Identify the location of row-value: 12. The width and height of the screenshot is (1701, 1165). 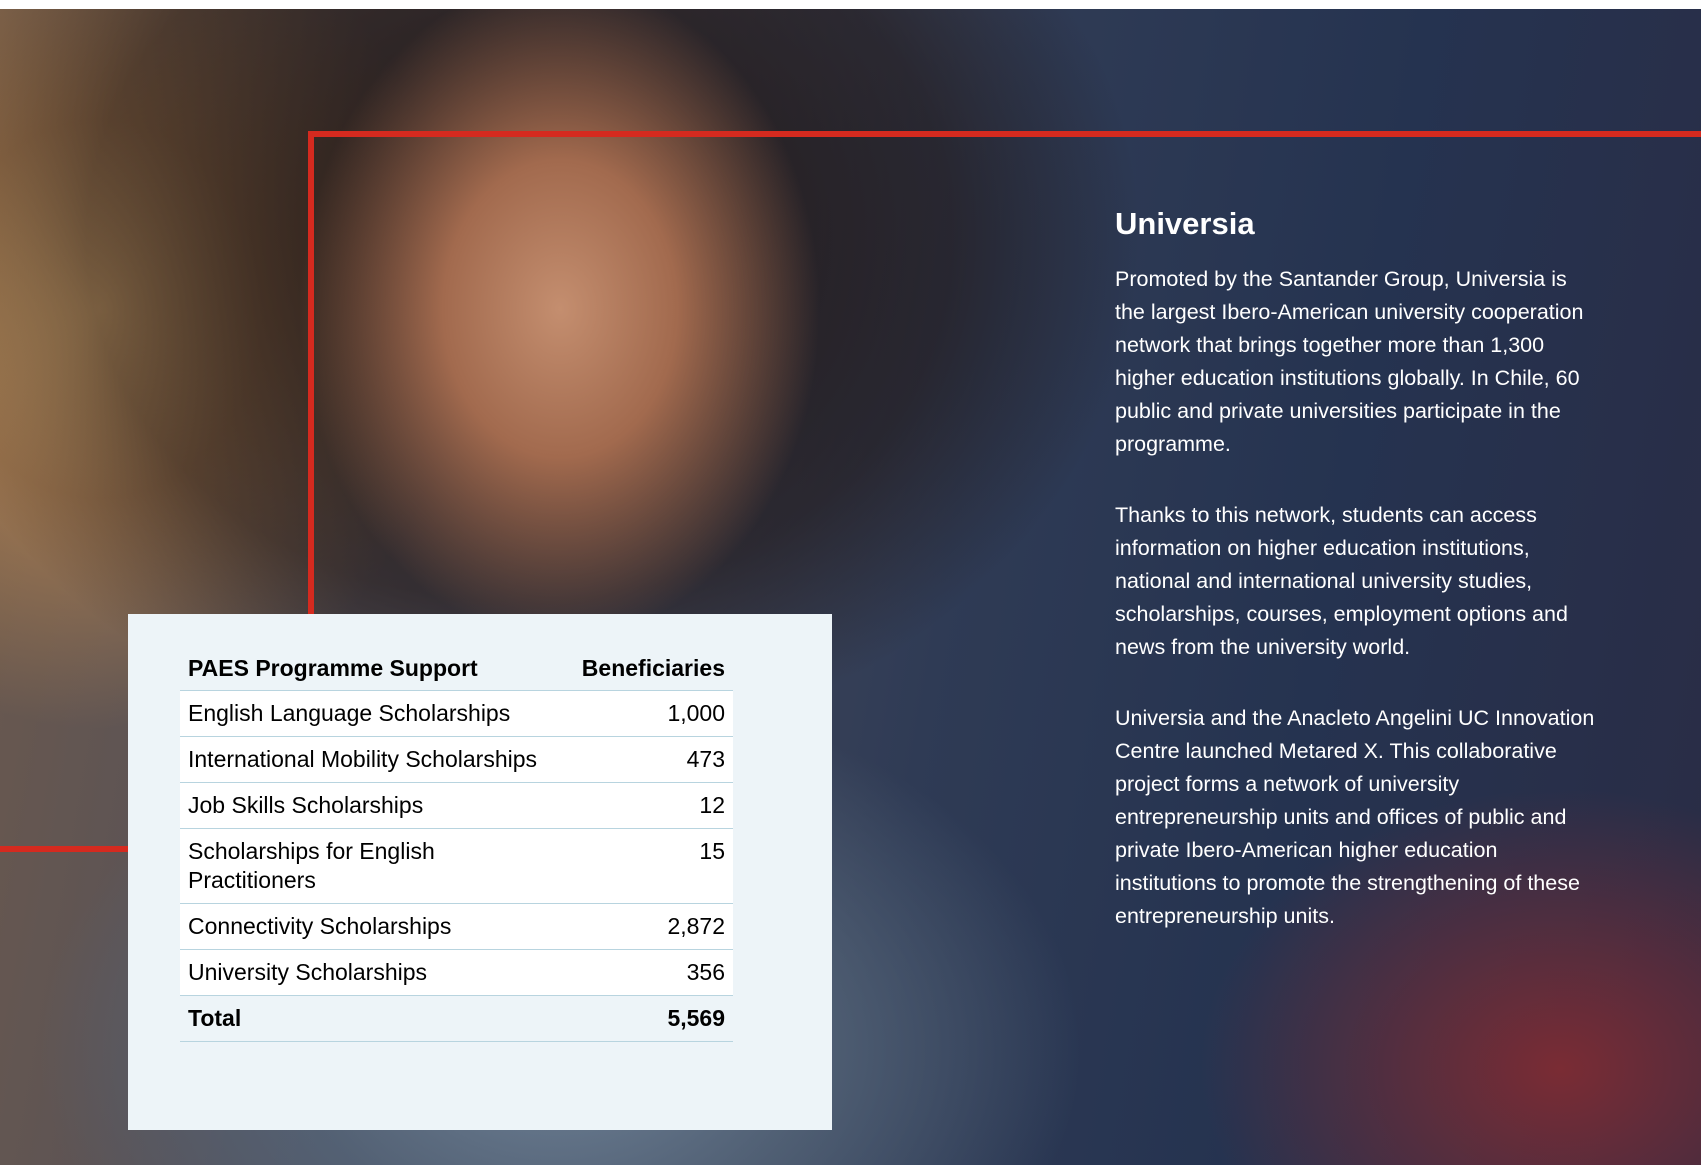
(644, 805).